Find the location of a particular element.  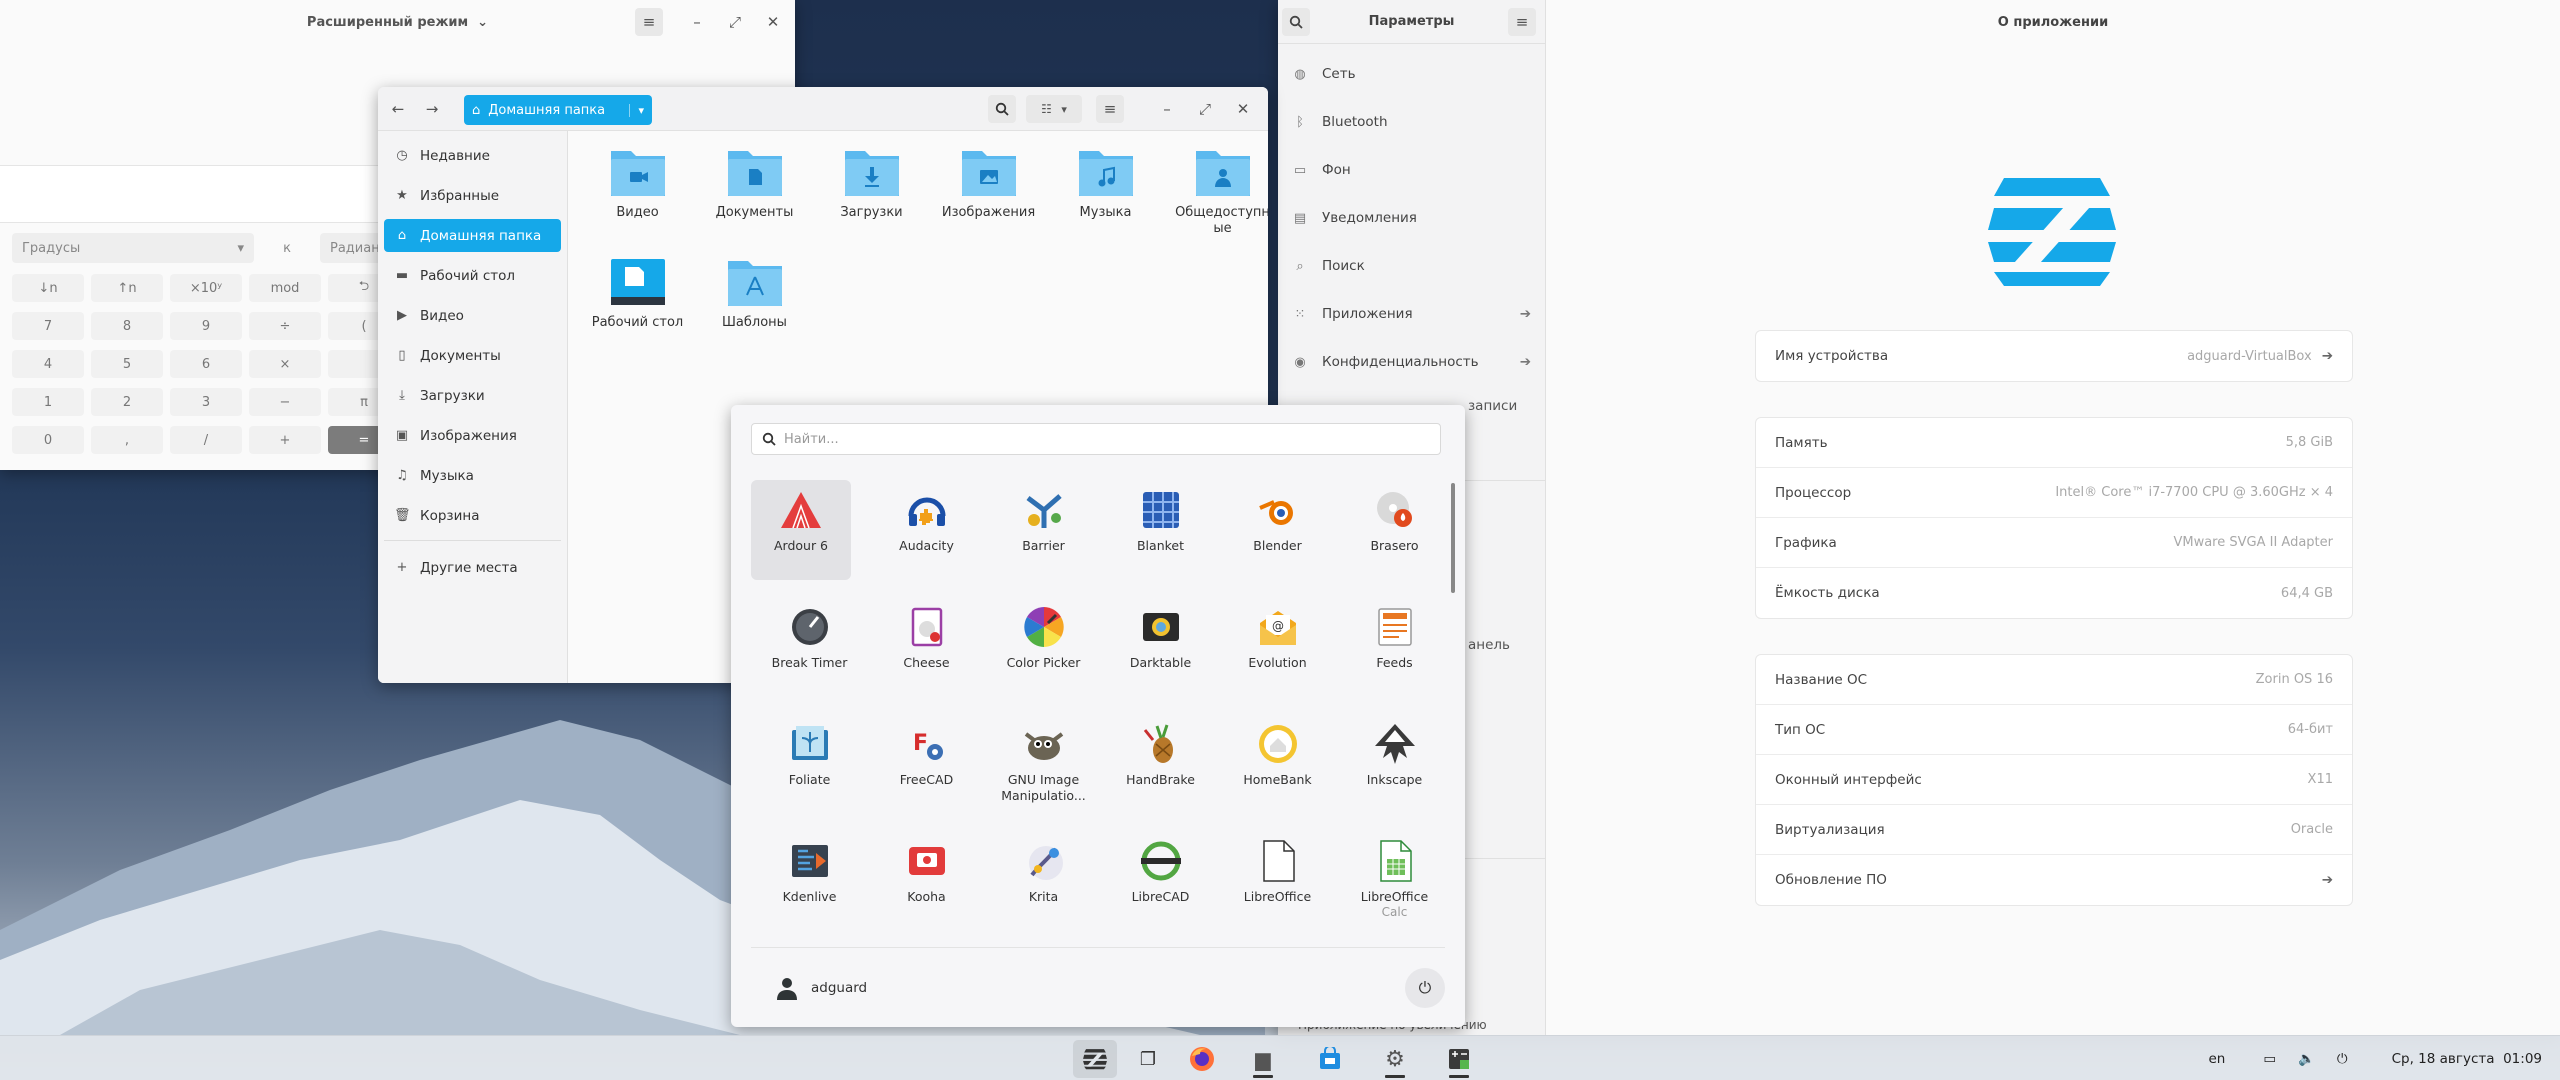

settings-search-button is located at coordinates (1296, 22).